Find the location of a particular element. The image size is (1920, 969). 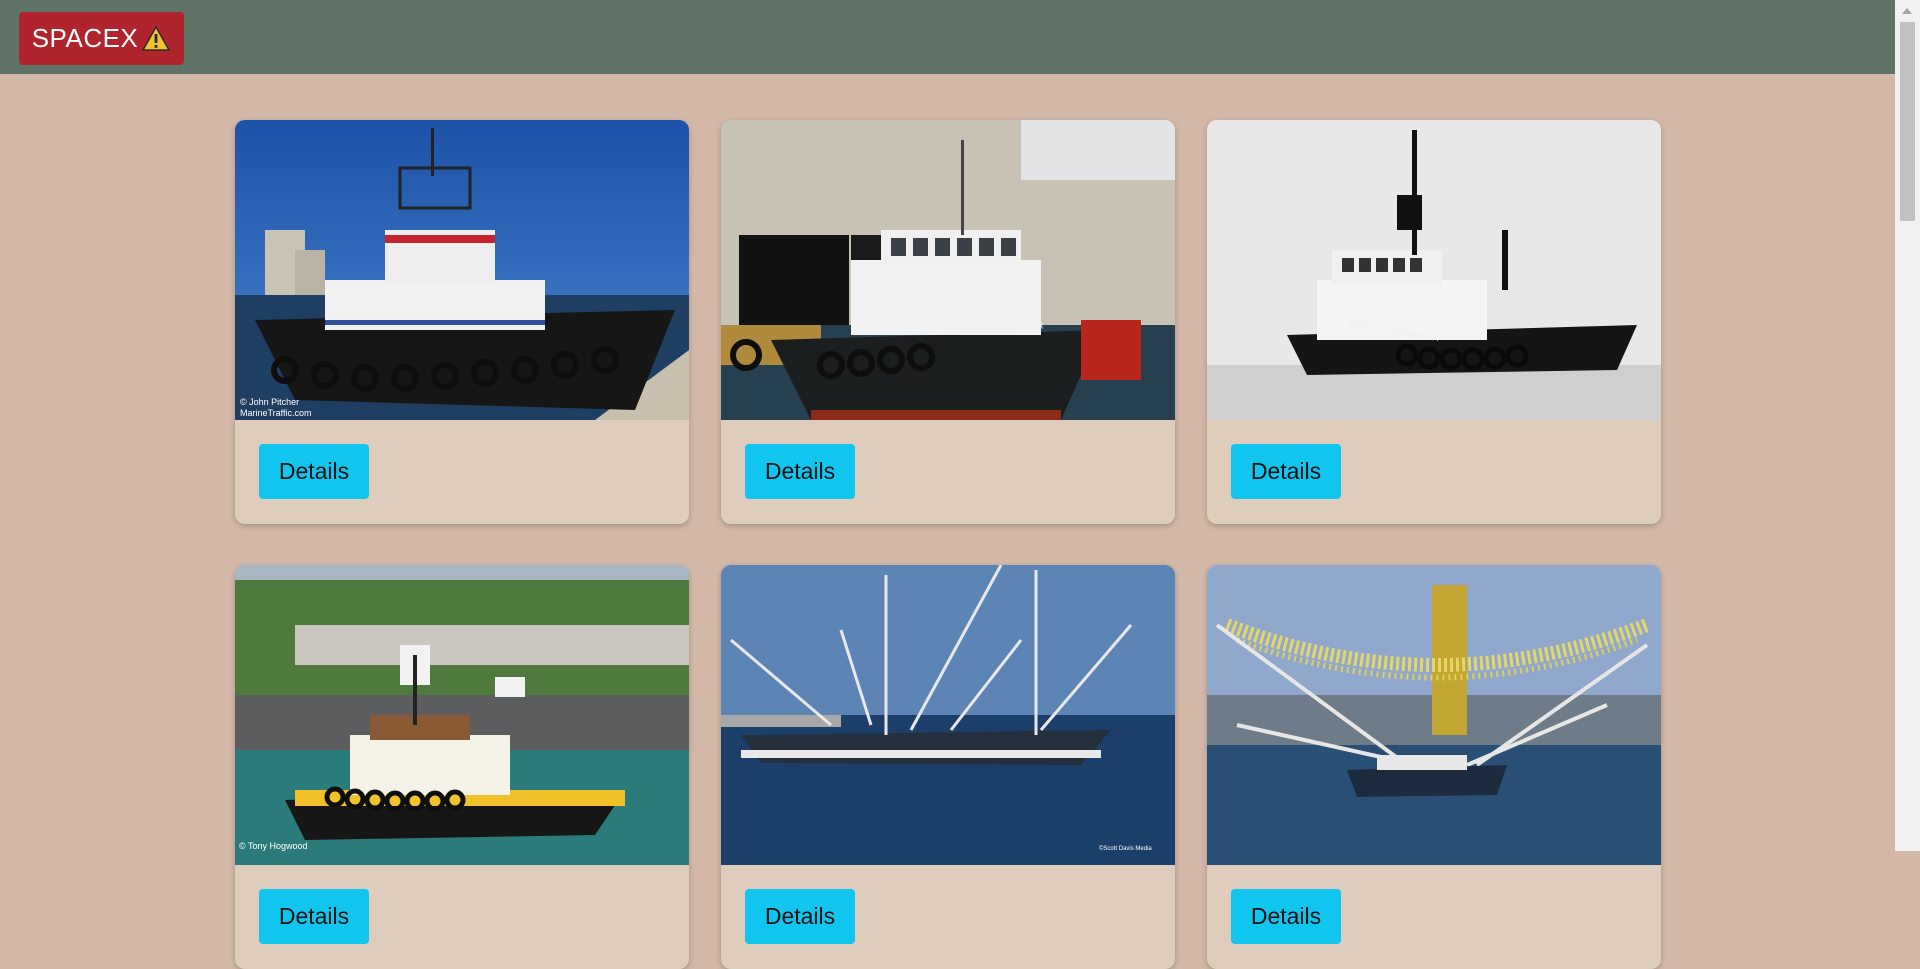

scrollbar-thumb is located at coordinates (1907, 121).